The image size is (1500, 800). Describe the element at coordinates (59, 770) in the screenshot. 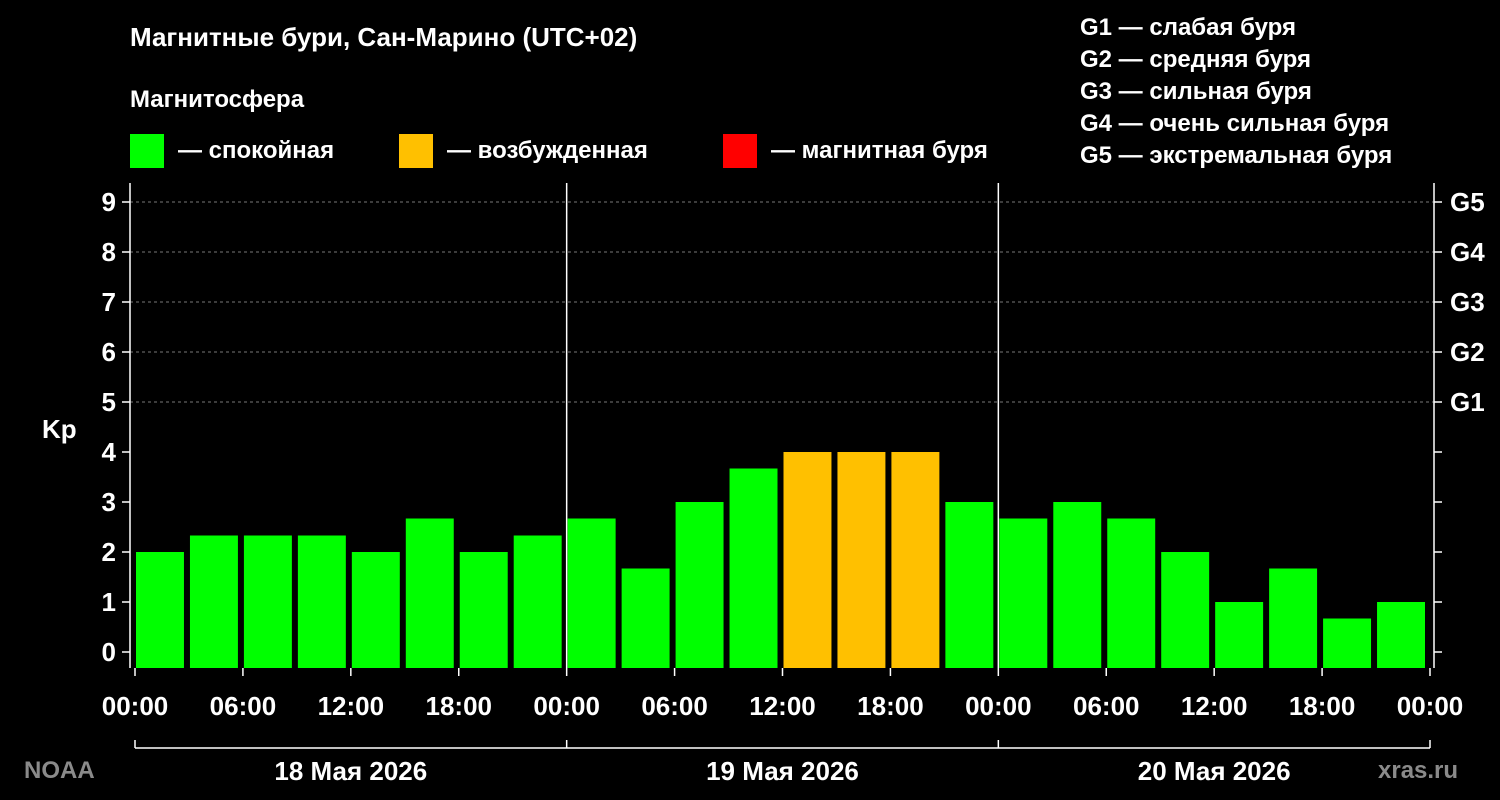

I see `source-label: NOAA` at that location.